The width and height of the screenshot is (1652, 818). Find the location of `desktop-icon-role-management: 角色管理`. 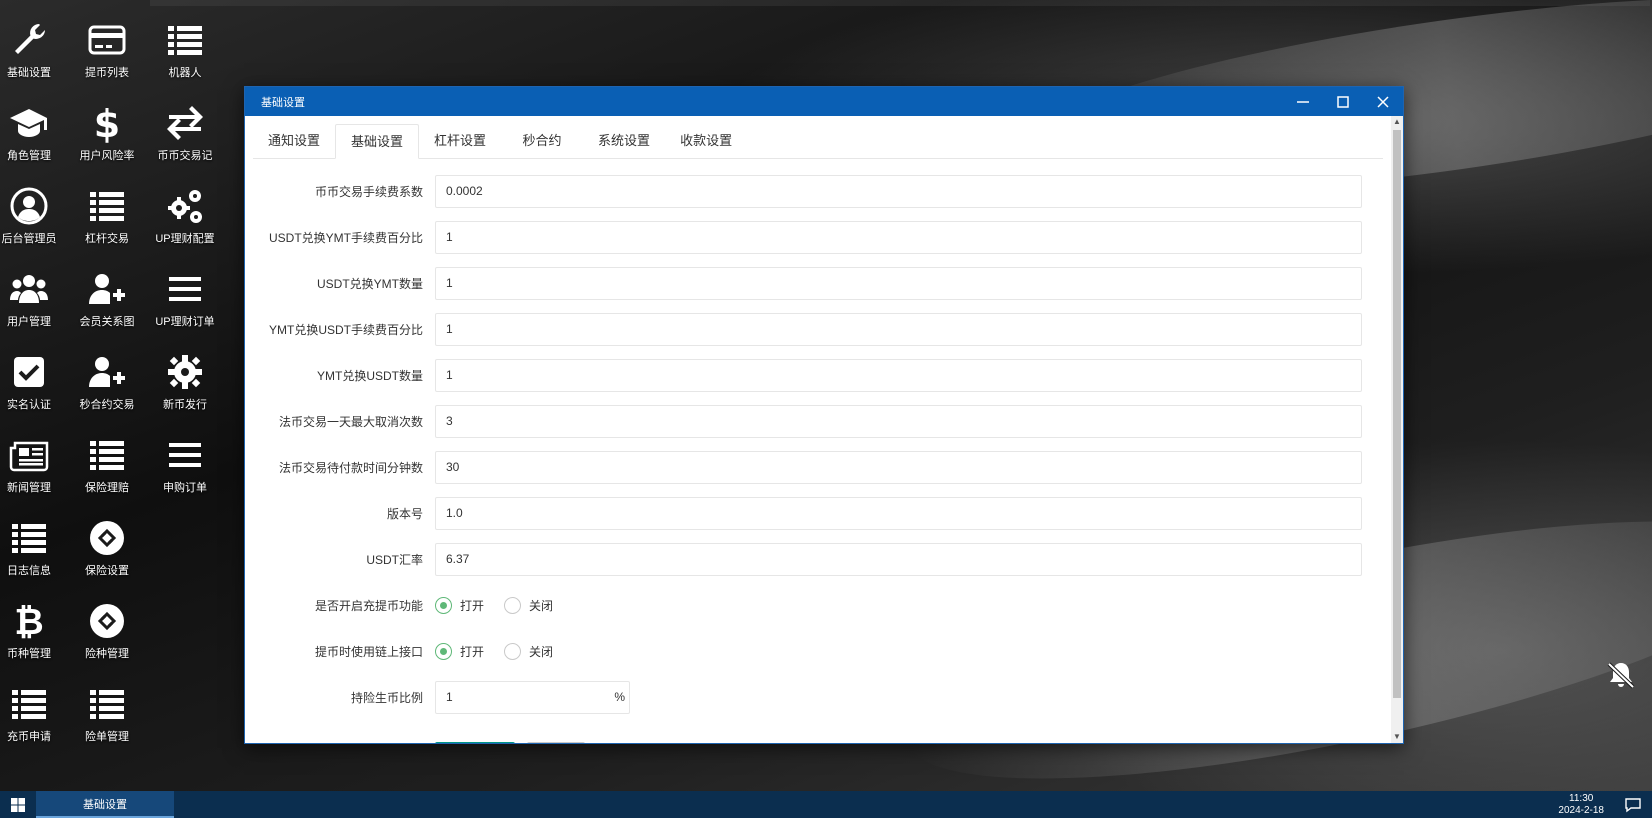

desktop-icon-role-management: 角色管理 is located at coordinates (34, 122).